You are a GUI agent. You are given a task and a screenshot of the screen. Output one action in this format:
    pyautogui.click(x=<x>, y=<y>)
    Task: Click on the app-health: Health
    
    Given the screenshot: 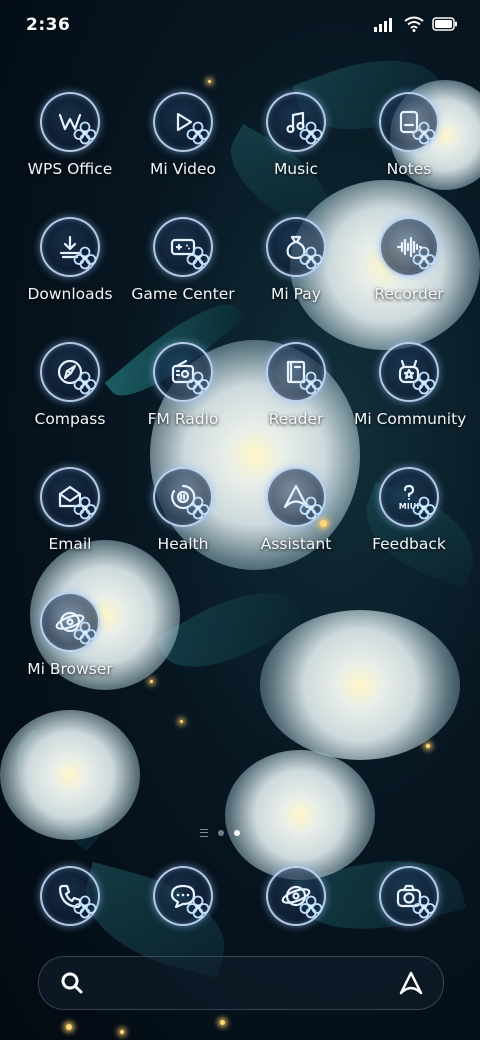 What is the action you would take?
    pyautogui.click(x=183, y=510)
    